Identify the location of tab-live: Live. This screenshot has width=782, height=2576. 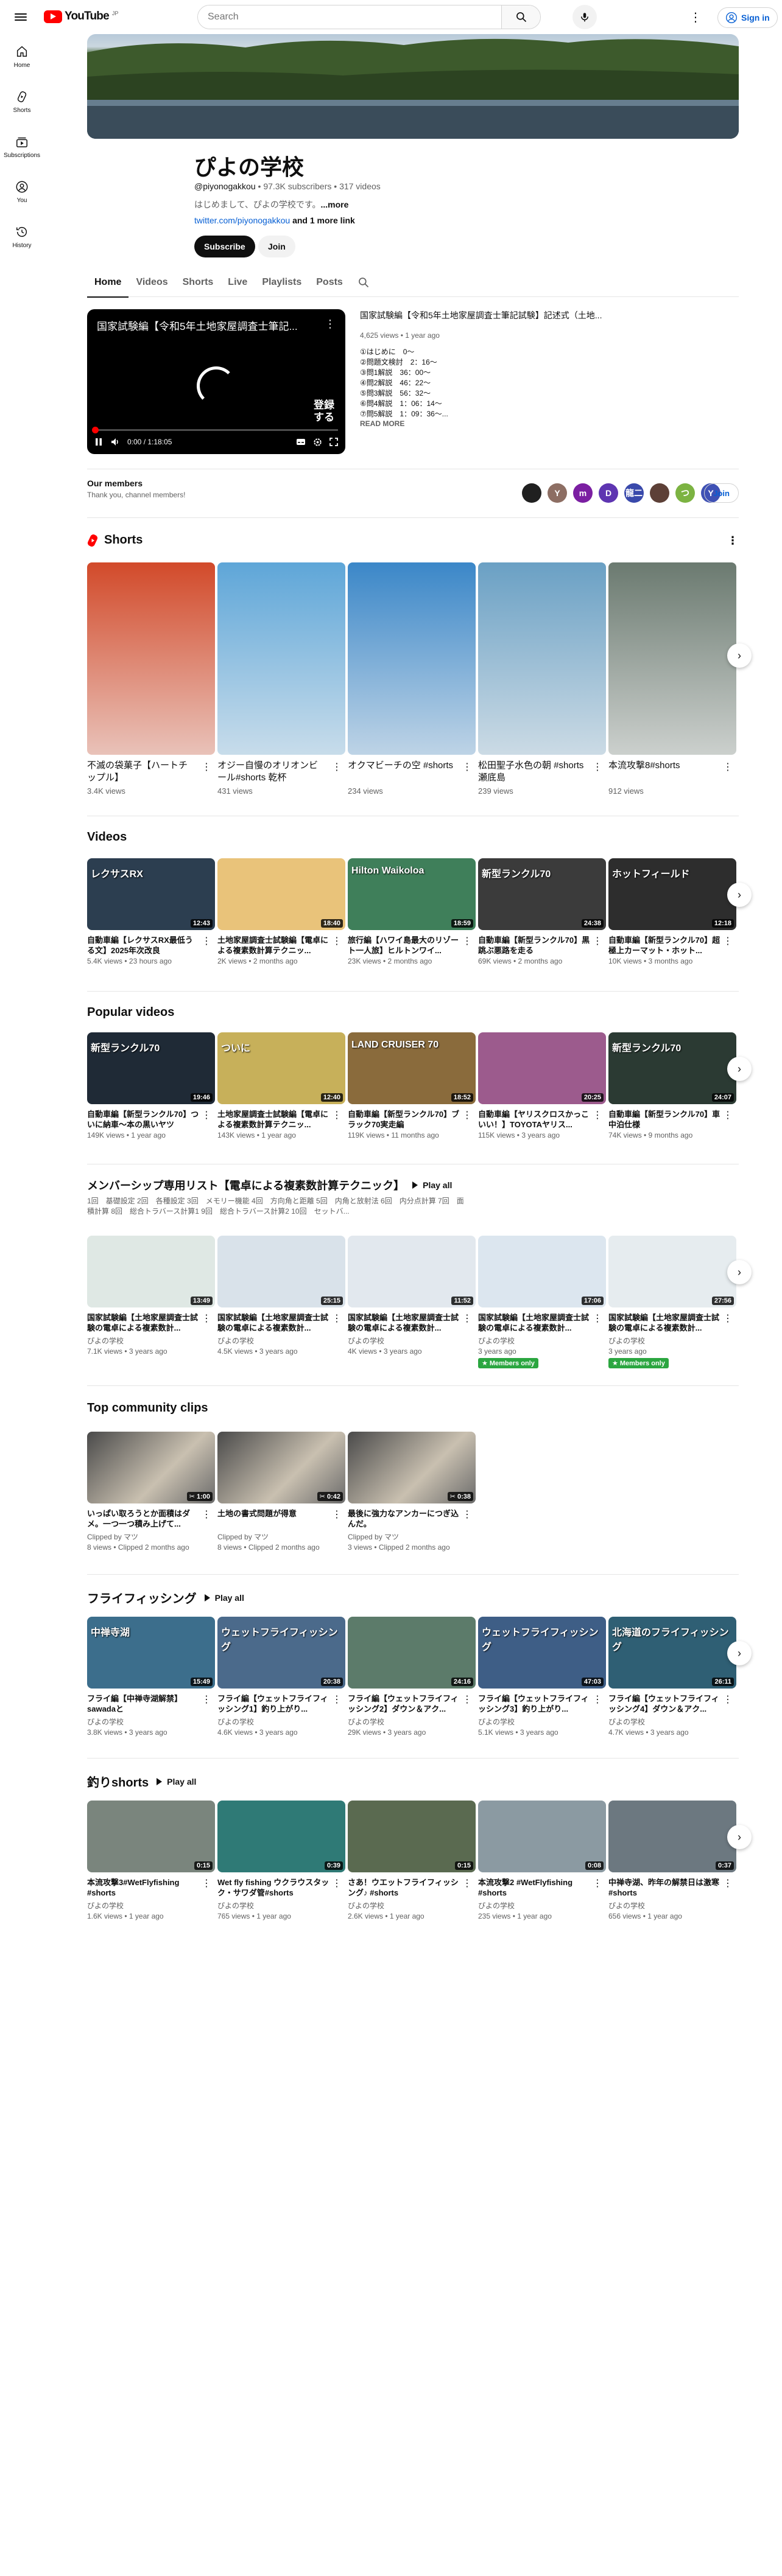
(237, 282).